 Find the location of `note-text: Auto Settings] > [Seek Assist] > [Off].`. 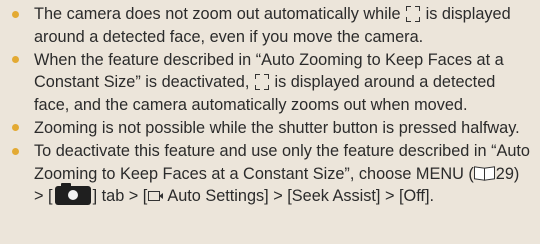

note-text: Auto Settings] > [Seek Assist] > [Off]. is located at coordinates (300, 196).